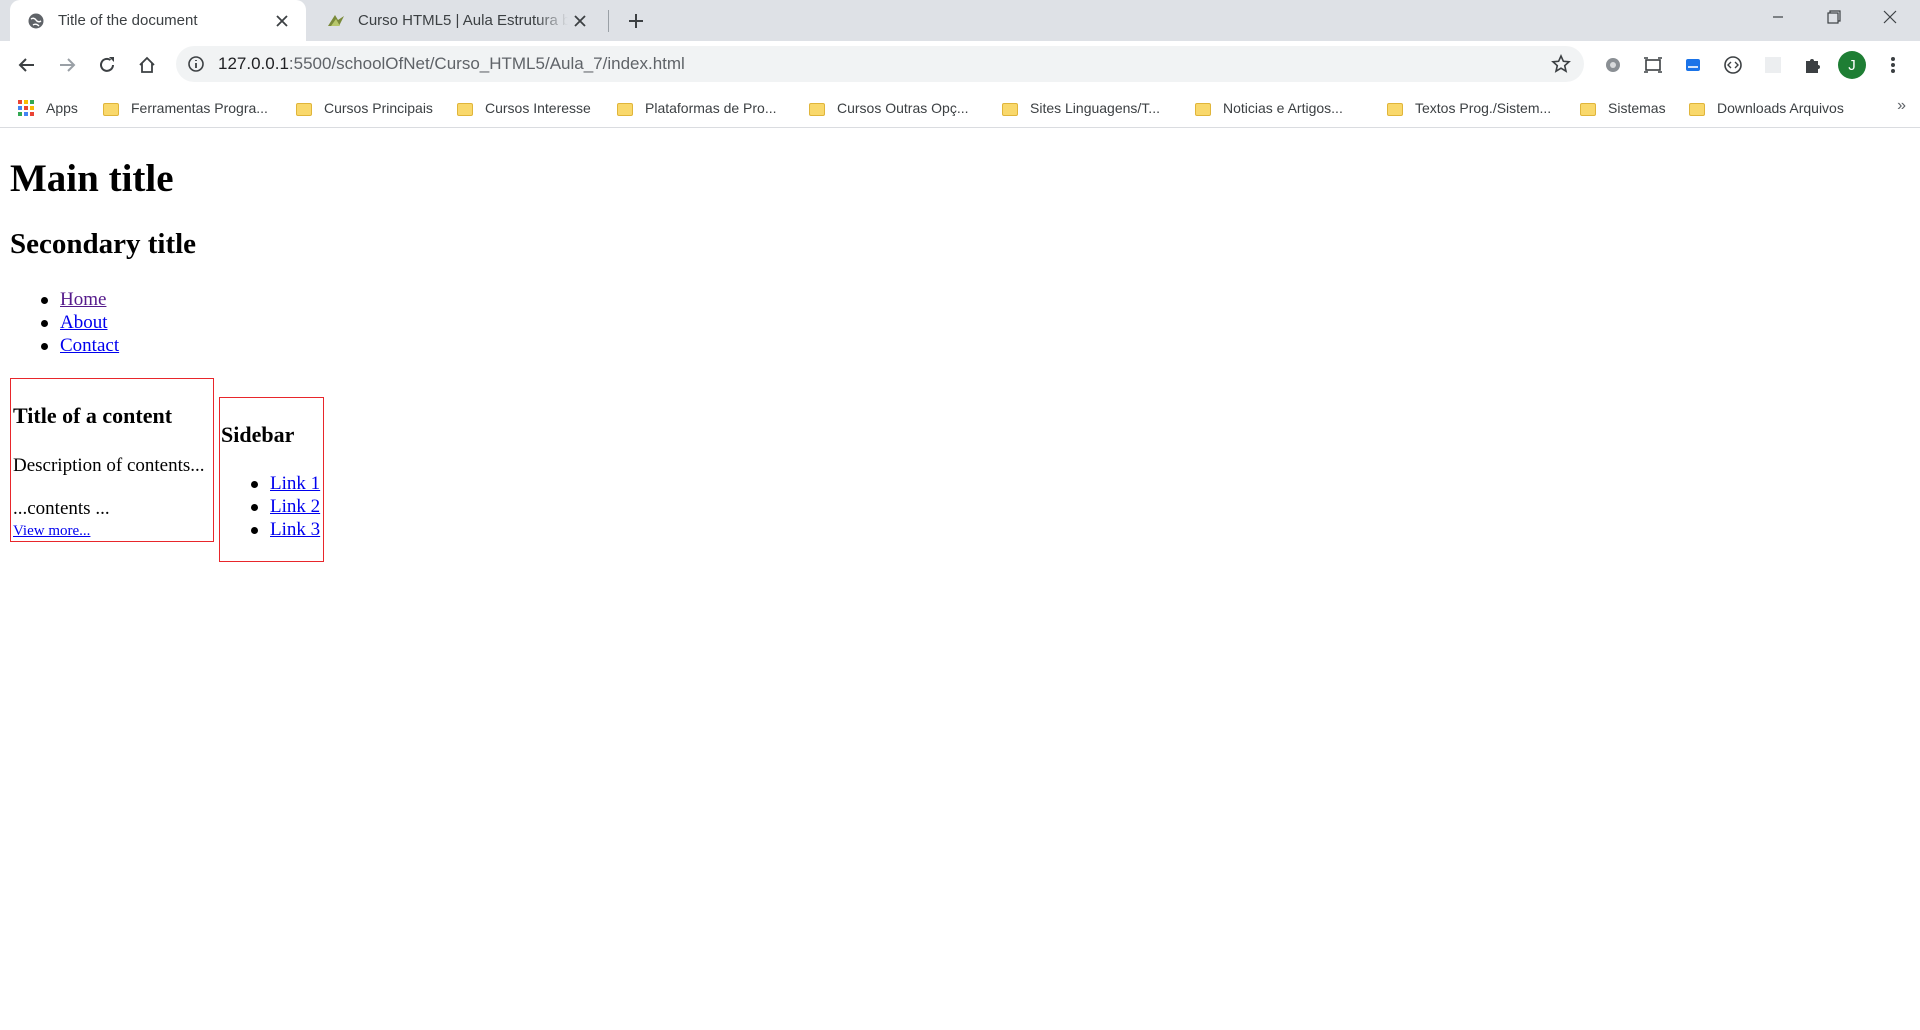  What do you see at coordinates (128, 20) in the screenshot?
I see `tab-title: Title of the document` at bounding box center [128, 20].